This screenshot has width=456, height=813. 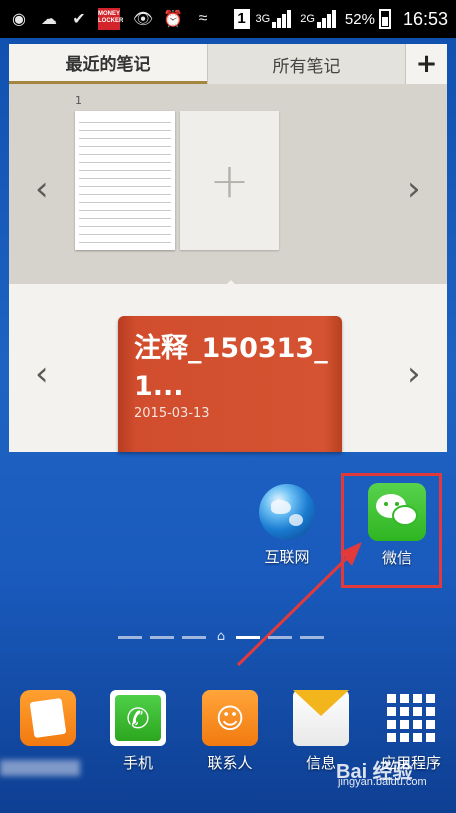 I want to click on blurred-label, so click(x=40, y=768).